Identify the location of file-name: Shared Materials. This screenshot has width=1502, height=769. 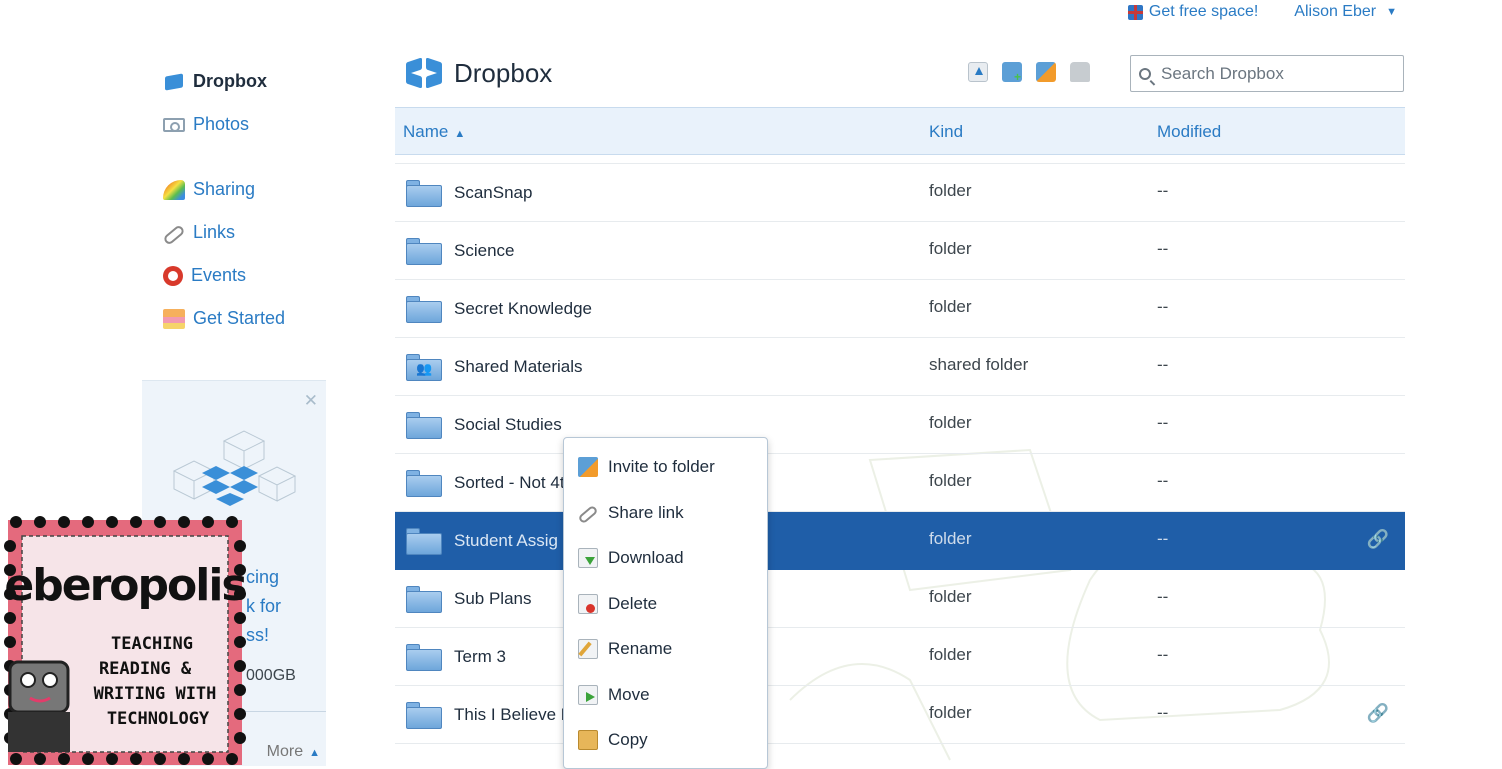
(518, 367).